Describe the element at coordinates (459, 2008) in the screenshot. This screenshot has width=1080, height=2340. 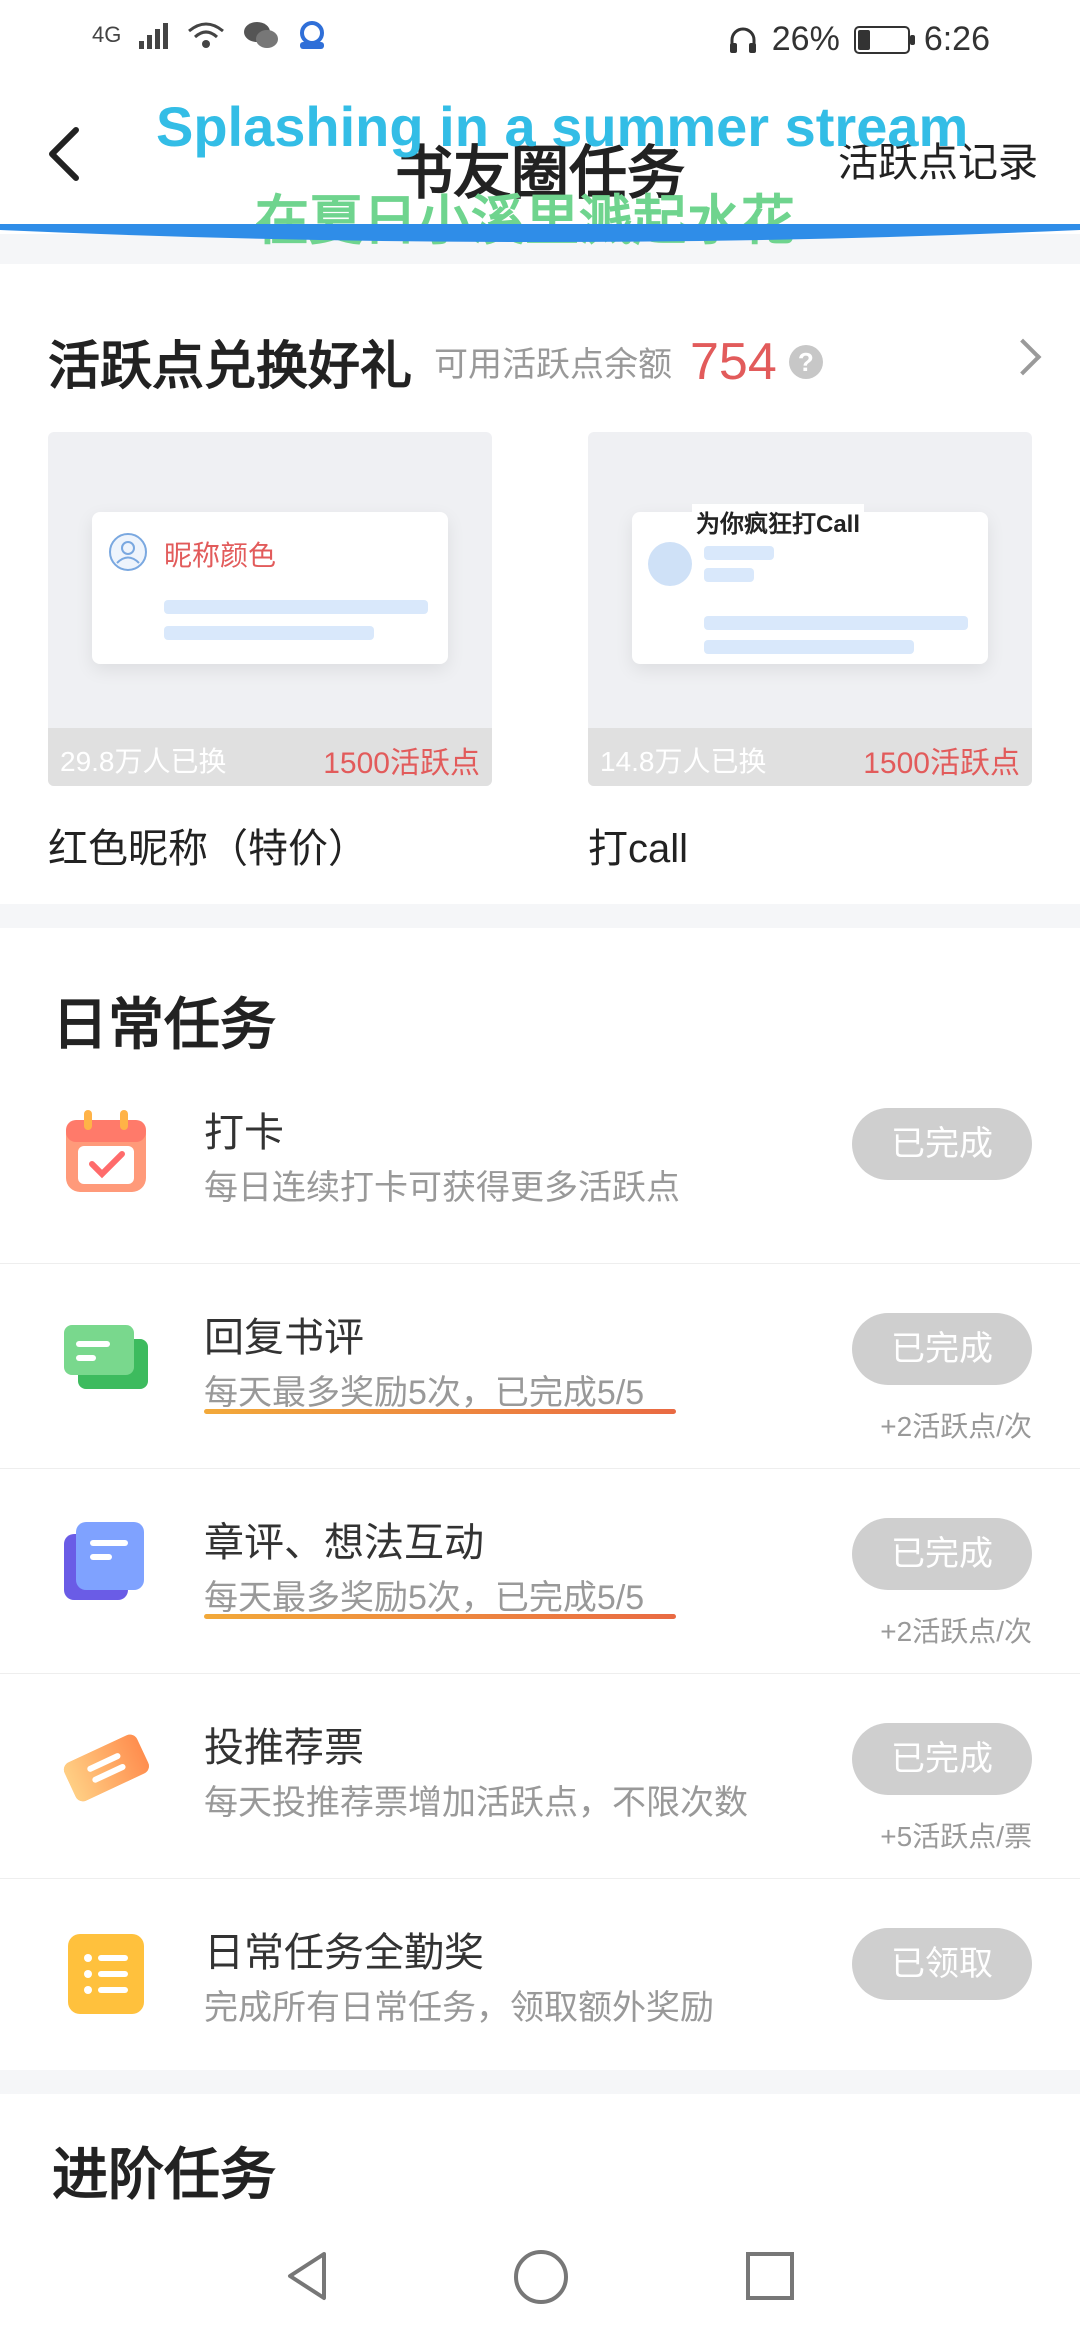
I see `task-description: 完成所有日常任务，领取额外奖励` at that location.